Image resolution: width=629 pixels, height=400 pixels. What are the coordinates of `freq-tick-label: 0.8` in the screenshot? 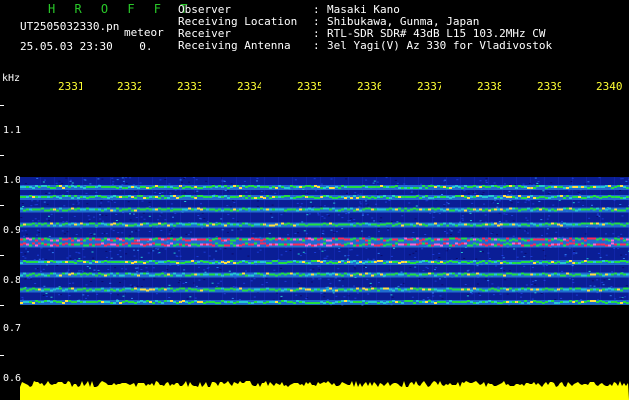 It's located at (12, 280).